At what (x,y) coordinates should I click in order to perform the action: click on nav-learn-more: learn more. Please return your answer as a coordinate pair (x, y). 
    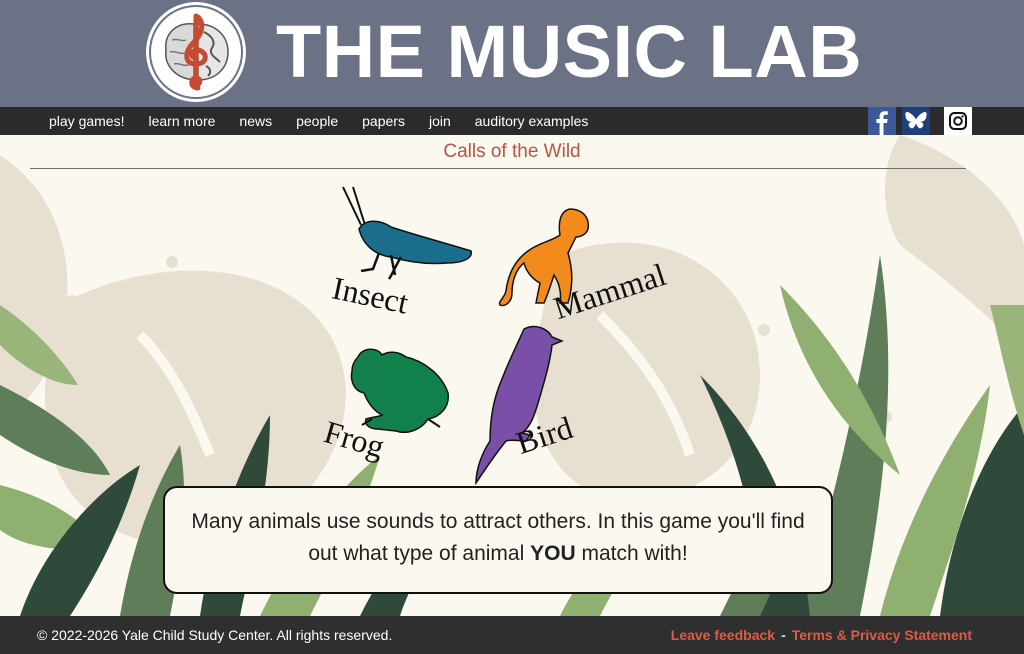
    Looking at the image, I should click on (181, 121).